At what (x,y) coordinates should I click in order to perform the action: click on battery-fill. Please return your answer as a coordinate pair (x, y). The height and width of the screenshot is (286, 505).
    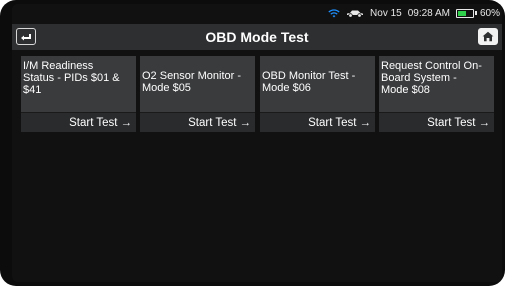
    Looking at the image, I should click on (462, 13).